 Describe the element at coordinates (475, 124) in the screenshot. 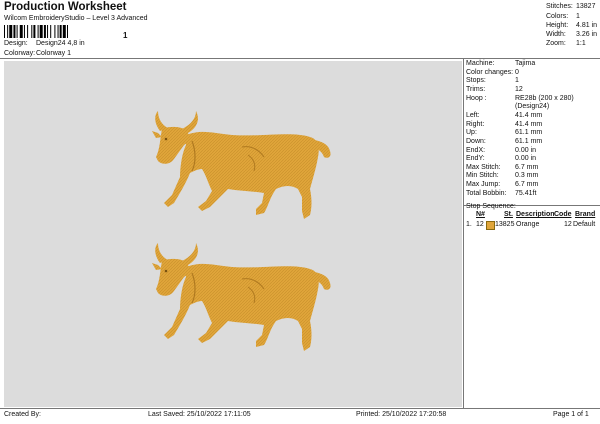

I see `machine-info-label: Right:` at that location.